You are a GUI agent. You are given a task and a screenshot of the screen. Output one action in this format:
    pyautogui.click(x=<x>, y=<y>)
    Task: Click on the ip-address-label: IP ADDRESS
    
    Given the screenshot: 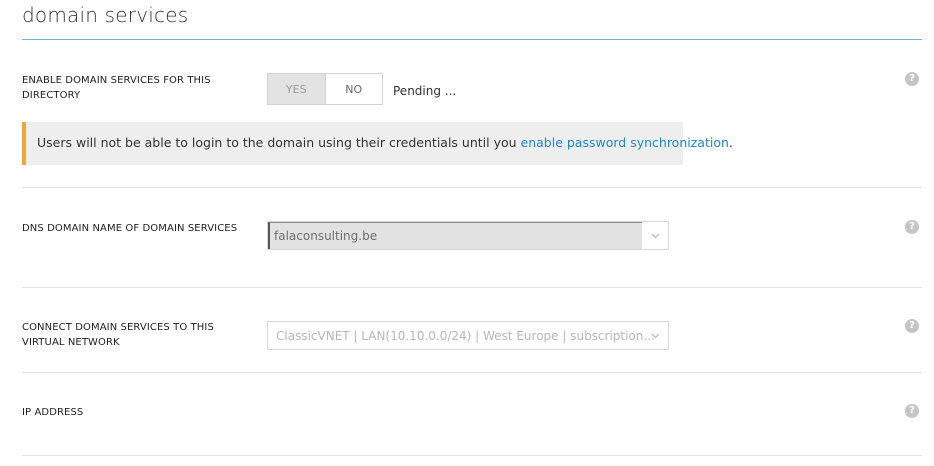 What is the action you would take?
    pyautogui.click(x=53, y=412)
    